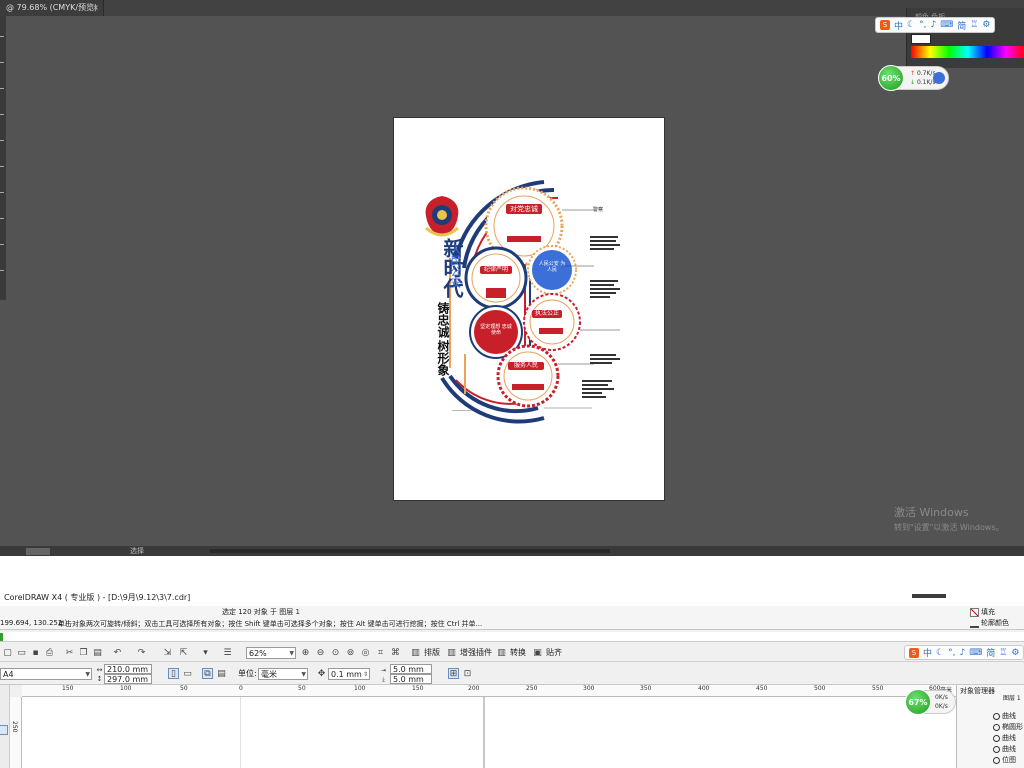 Image resolution: width=1024 pixels, height=768 pixels. What do you see at coordinates (7, 652) in the screenshot?
I see `new-file-icon: ▢` at bounding box center [7, 652].